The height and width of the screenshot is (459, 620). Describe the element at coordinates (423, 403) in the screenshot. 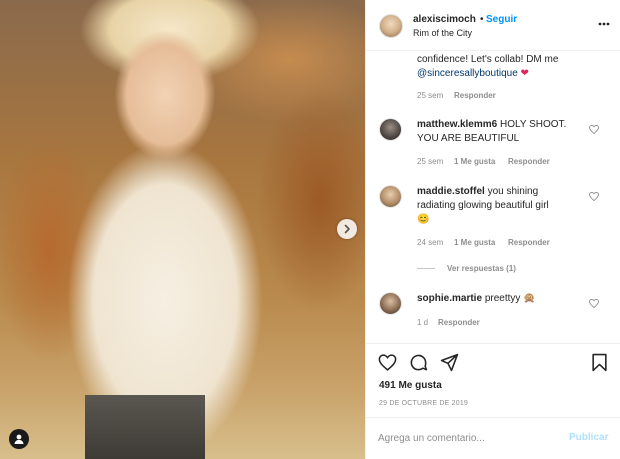

I see `post-date: 29 DE OCTUBRE DE 2019` at that location.